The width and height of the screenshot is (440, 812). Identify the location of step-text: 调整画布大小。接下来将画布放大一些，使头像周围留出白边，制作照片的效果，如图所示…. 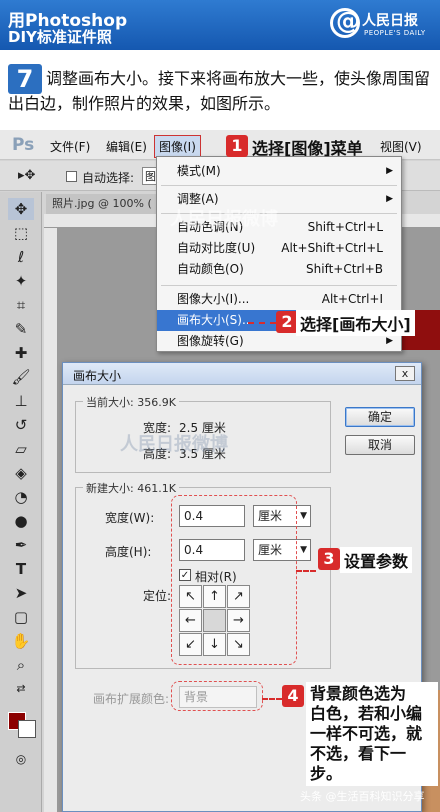
(219, 91).